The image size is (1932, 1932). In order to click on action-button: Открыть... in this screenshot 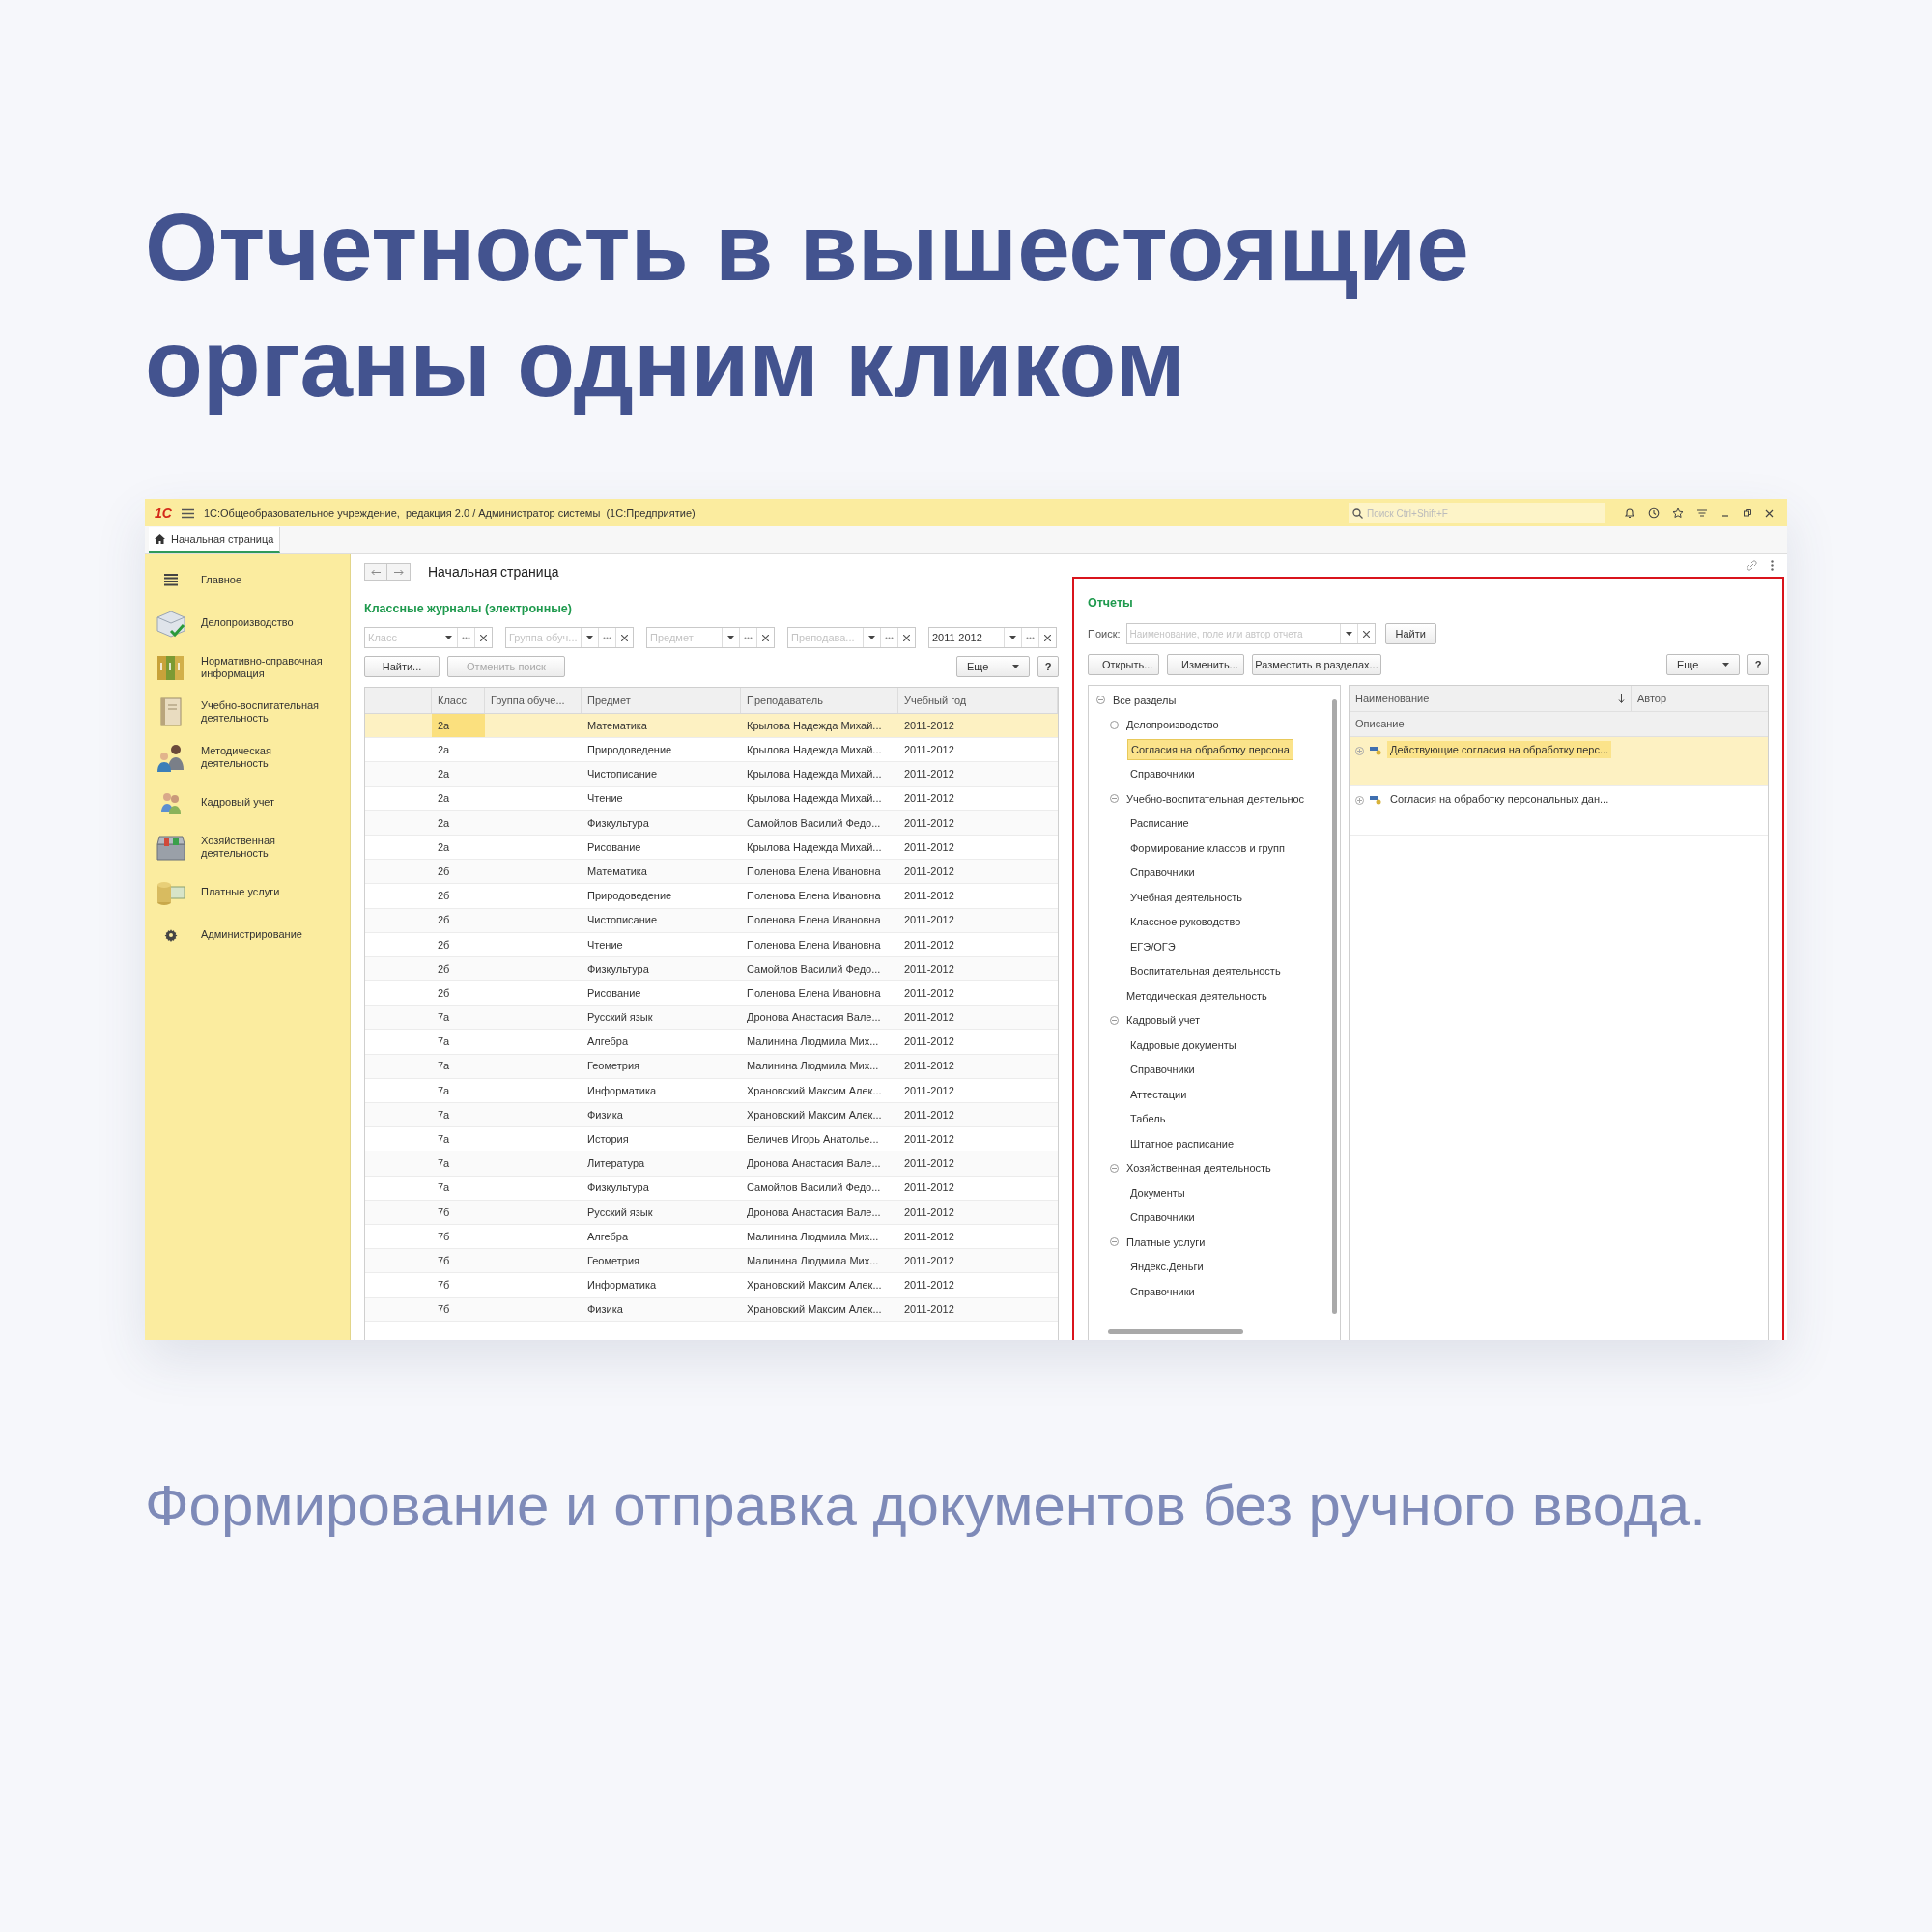, I will do `click(1123, 664)`.